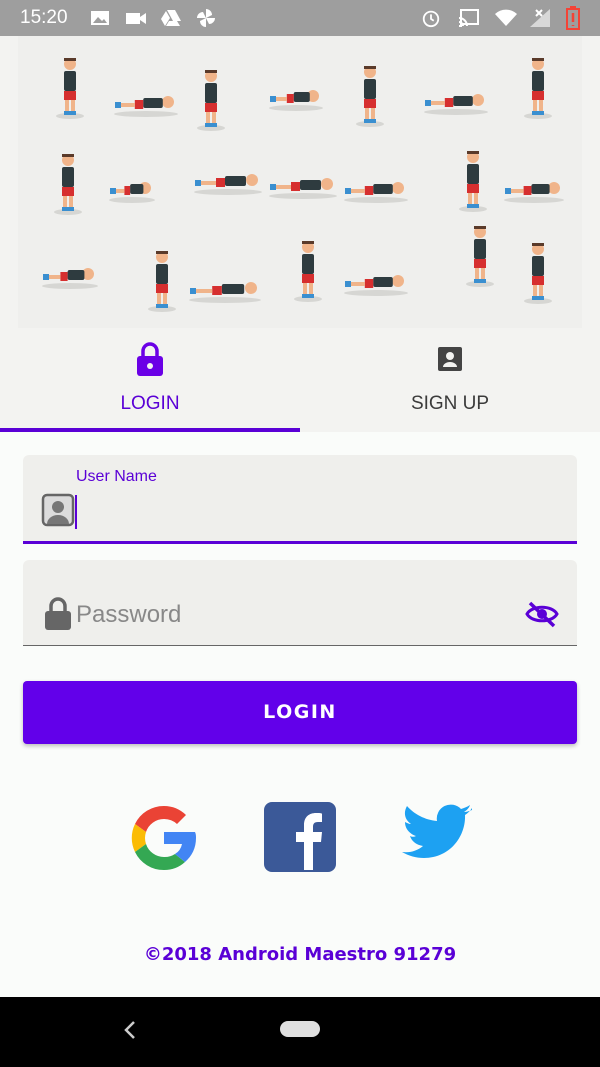 This screenshot has width=600, height=1067. Describe the element at coordinates (164, 838) in the screenshot. I see `google-logo` at that location.